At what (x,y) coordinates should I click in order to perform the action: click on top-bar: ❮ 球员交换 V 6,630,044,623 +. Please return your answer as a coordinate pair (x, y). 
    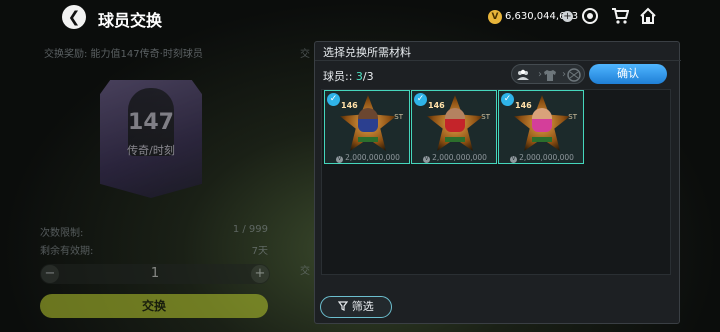
    Looking at the image, I should click on (360, 18).